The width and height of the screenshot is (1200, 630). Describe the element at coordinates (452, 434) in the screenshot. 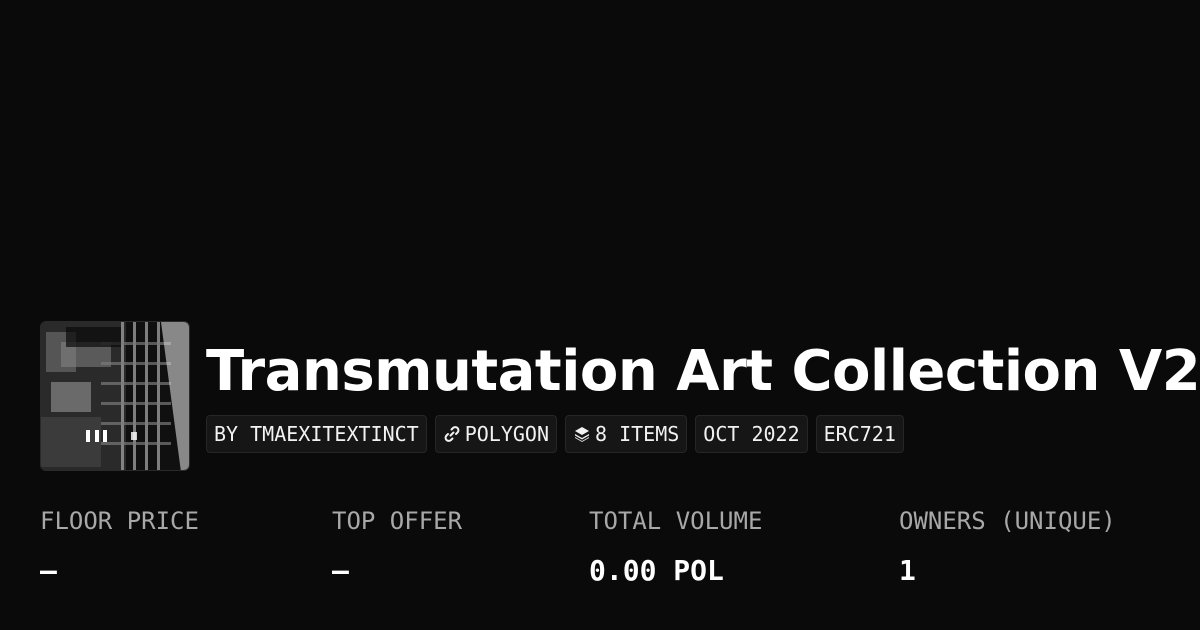

I see `chain-link-icon` at that location.